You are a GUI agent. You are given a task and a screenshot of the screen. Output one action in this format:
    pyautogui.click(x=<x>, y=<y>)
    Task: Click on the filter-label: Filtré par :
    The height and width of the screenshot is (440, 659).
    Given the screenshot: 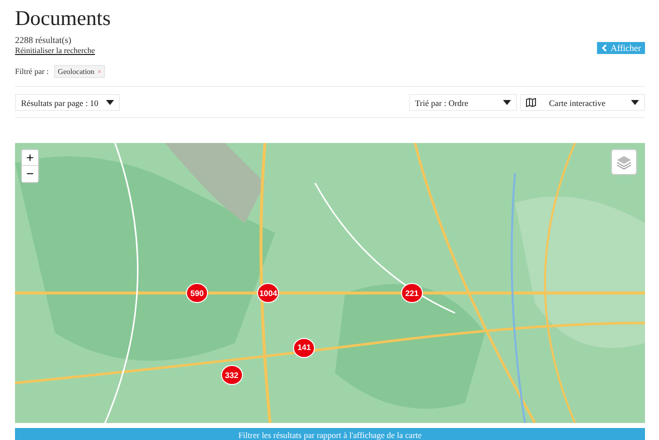 What is the action you would take?
    pyautogui.click(x=32, y=71)
    